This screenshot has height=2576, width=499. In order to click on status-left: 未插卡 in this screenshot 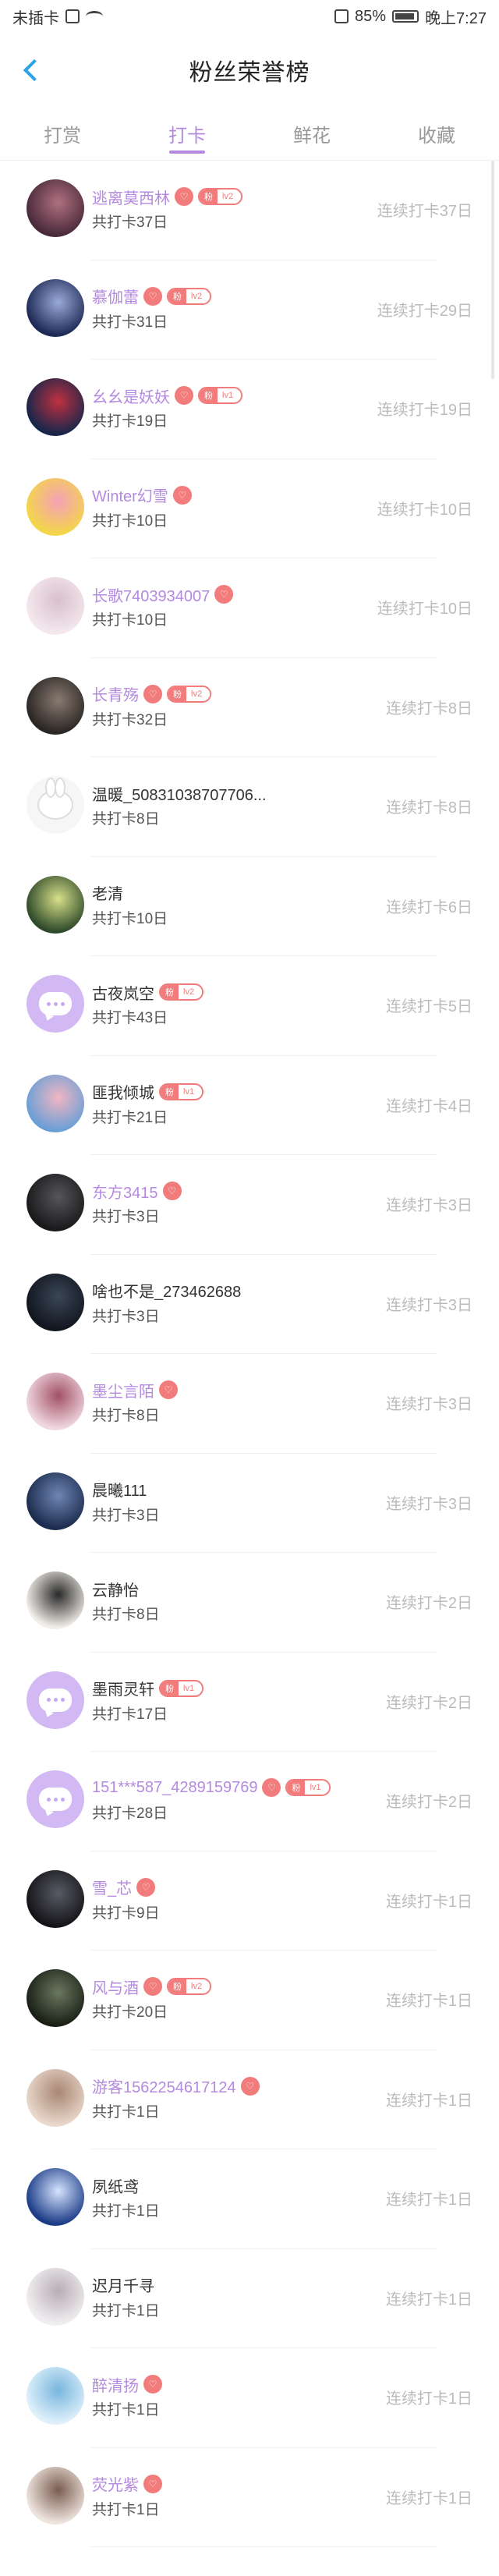, I will do `click(57, 16)`.